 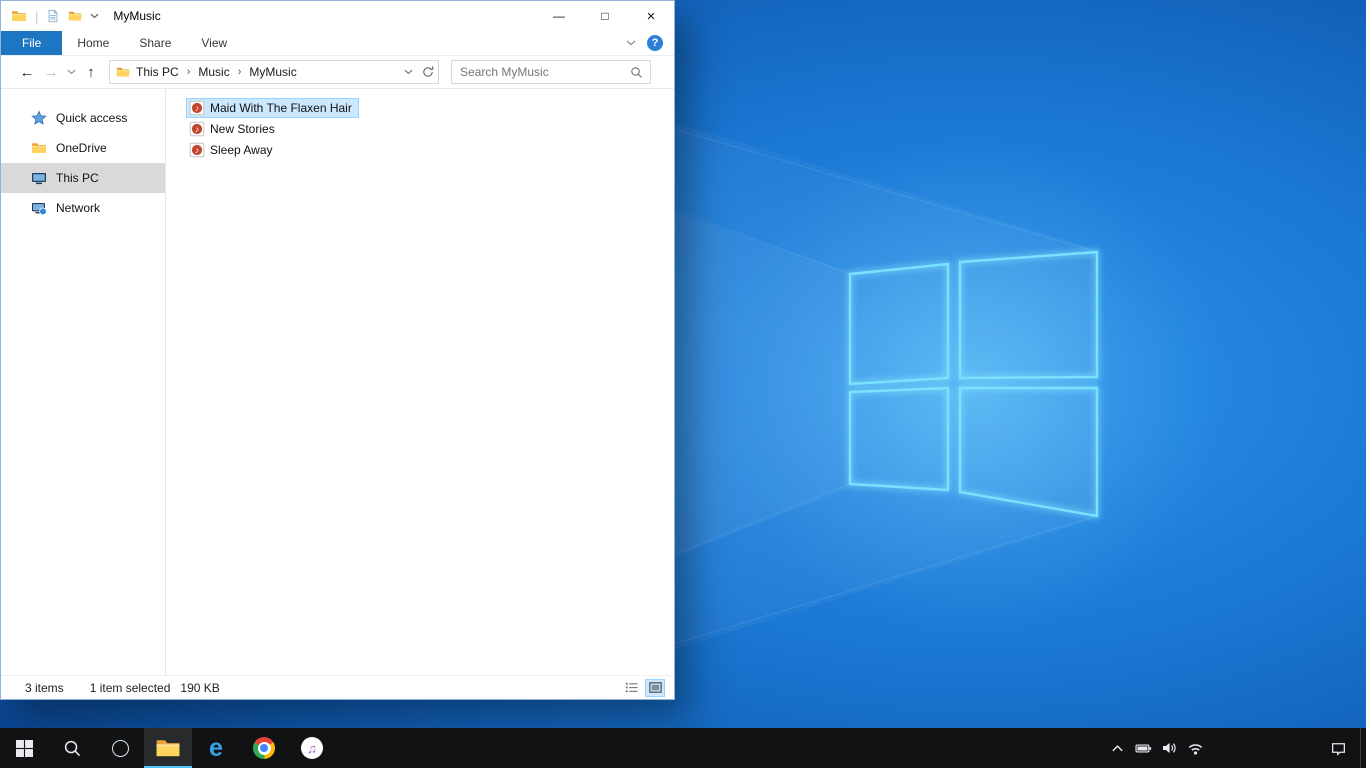 What do you see at coordinates (1363, 748) in the screenshot?
I see `show-desktop-button` at bounding box center [1363, 748].